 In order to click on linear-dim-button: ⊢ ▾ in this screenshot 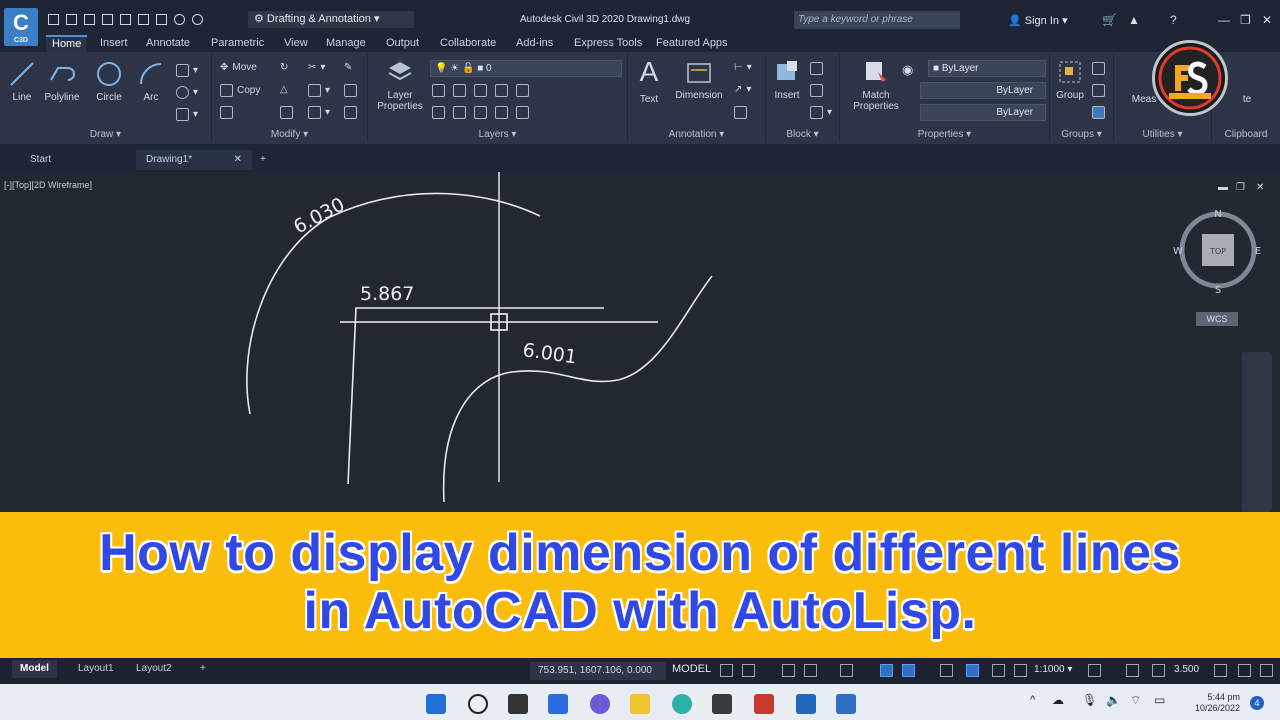, I will do `click(743, 67)`.